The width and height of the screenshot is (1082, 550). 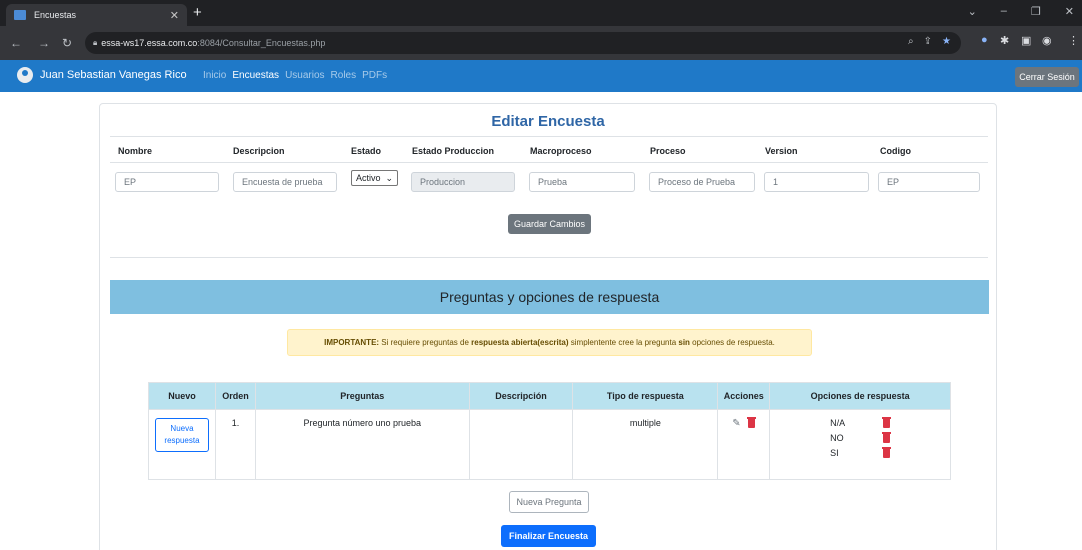 I want to click on close-window-icon: ✕, so click(x=1069, y=11).